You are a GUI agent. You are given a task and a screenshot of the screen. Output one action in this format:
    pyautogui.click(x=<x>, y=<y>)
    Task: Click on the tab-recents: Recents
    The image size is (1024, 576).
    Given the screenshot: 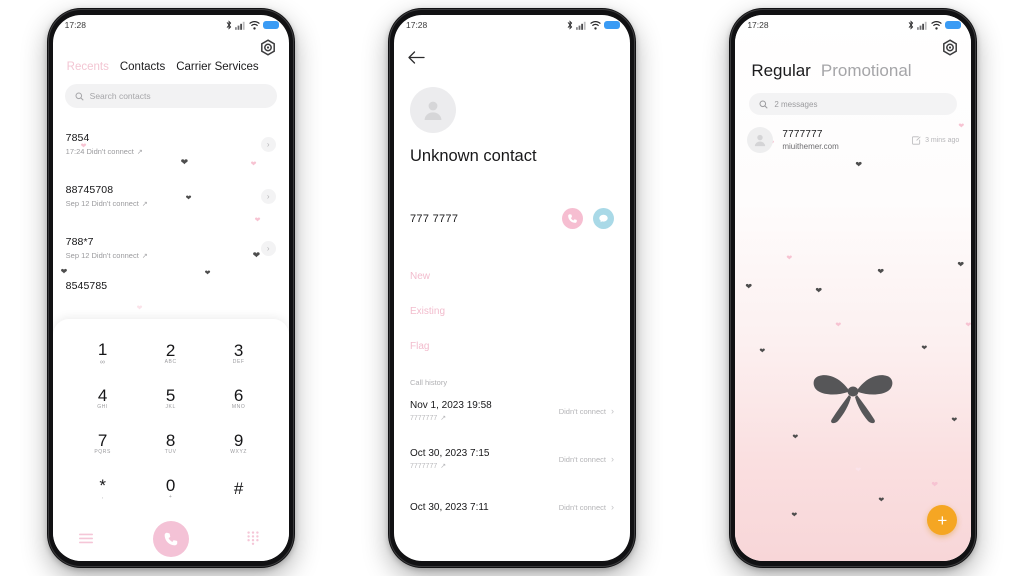 What is the action you would take?
    pyautogui.click(x=88, y=67)
    